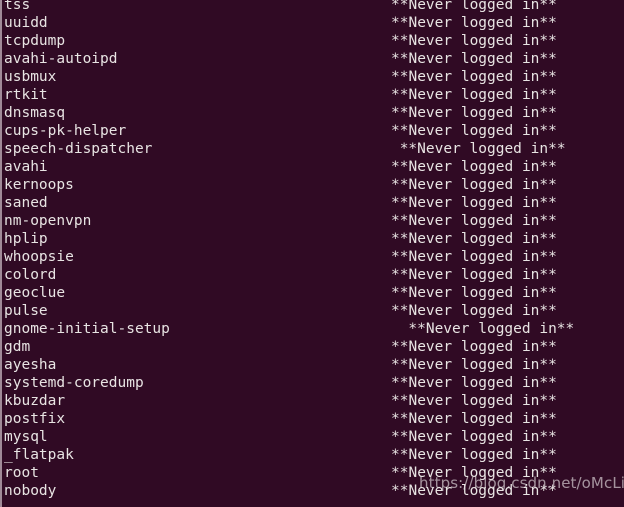  I want to click on username-cell: kbuzdar, so click(35, 401).